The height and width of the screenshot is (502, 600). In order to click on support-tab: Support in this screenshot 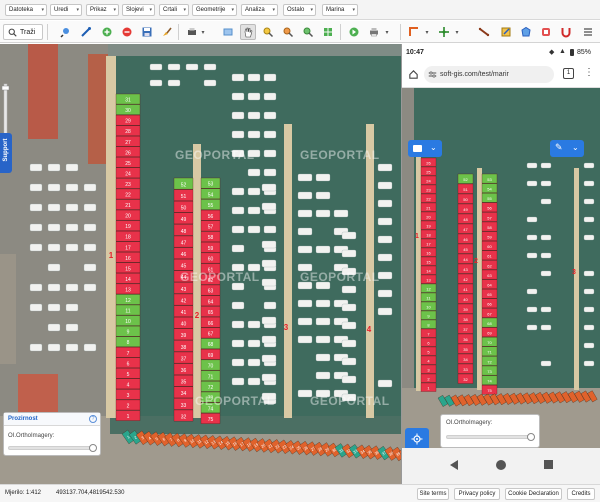, I will do `click(6, 153)`.